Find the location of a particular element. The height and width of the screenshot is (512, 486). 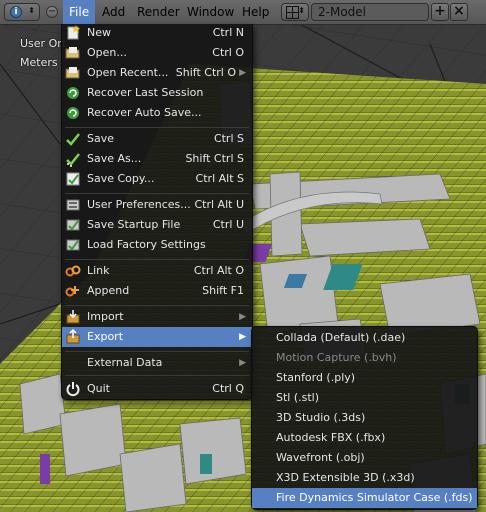

menu-item-recover-last-session: Recover Last Session is located at coordinates (157, 93).